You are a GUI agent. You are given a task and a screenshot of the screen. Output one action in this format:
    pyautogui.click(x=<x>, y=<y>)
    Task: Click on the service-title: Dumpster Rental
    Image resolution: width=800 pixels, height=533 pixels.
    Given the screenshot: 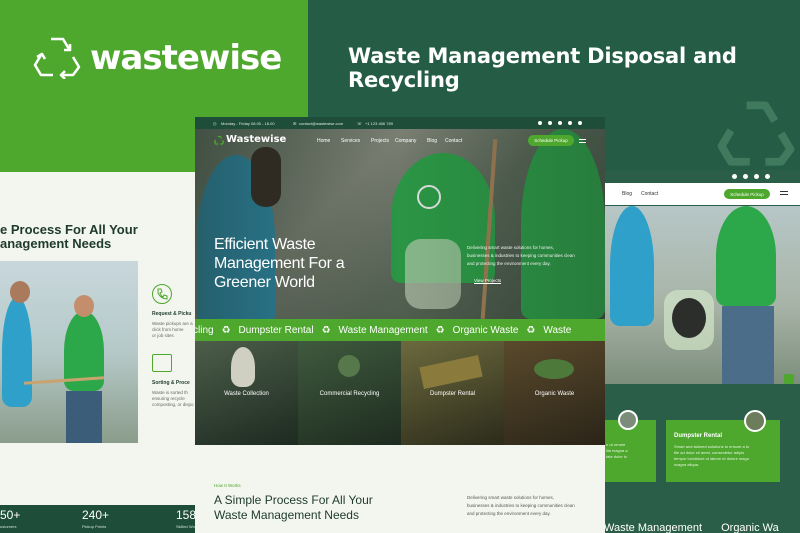 What is the action you would take?
    pyautogui.click(x=698, y=436)
    